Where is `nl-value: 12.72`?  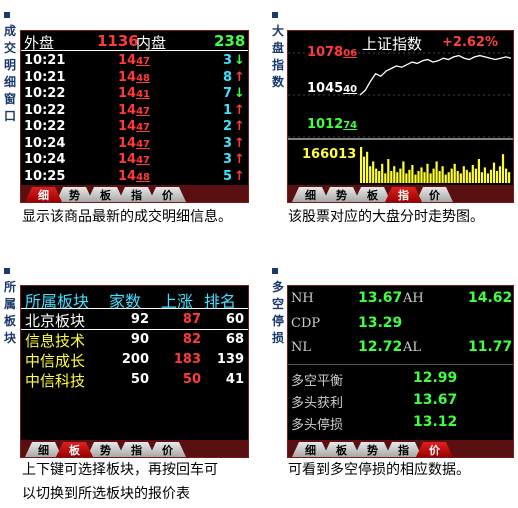
nl-value: 12.72 is located at coordinates (380, 347).